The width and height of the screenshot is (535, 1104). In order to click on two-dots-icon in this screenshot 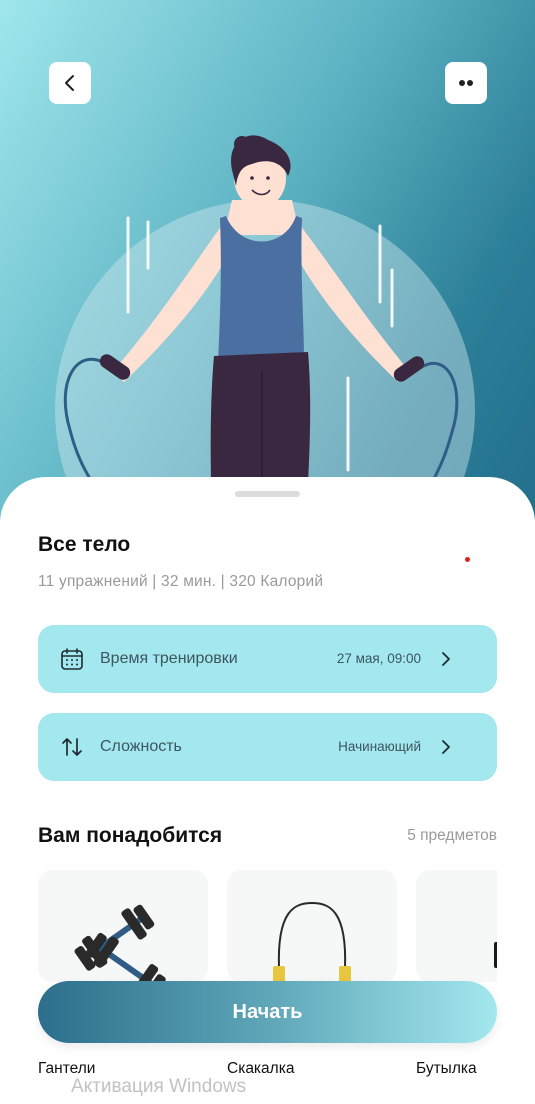, I will do `click(466, 83)`.